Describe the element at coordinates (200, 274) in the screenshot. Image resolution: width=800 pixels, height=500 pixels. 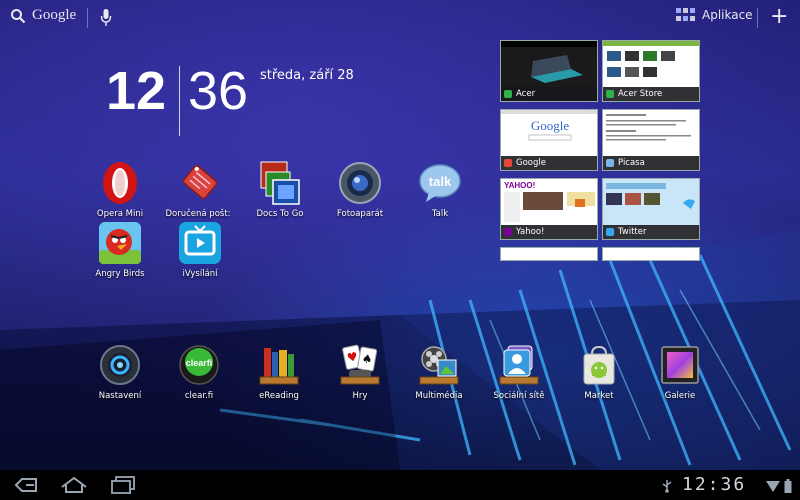
I see `shortcut-label: iVysílání` at that location.